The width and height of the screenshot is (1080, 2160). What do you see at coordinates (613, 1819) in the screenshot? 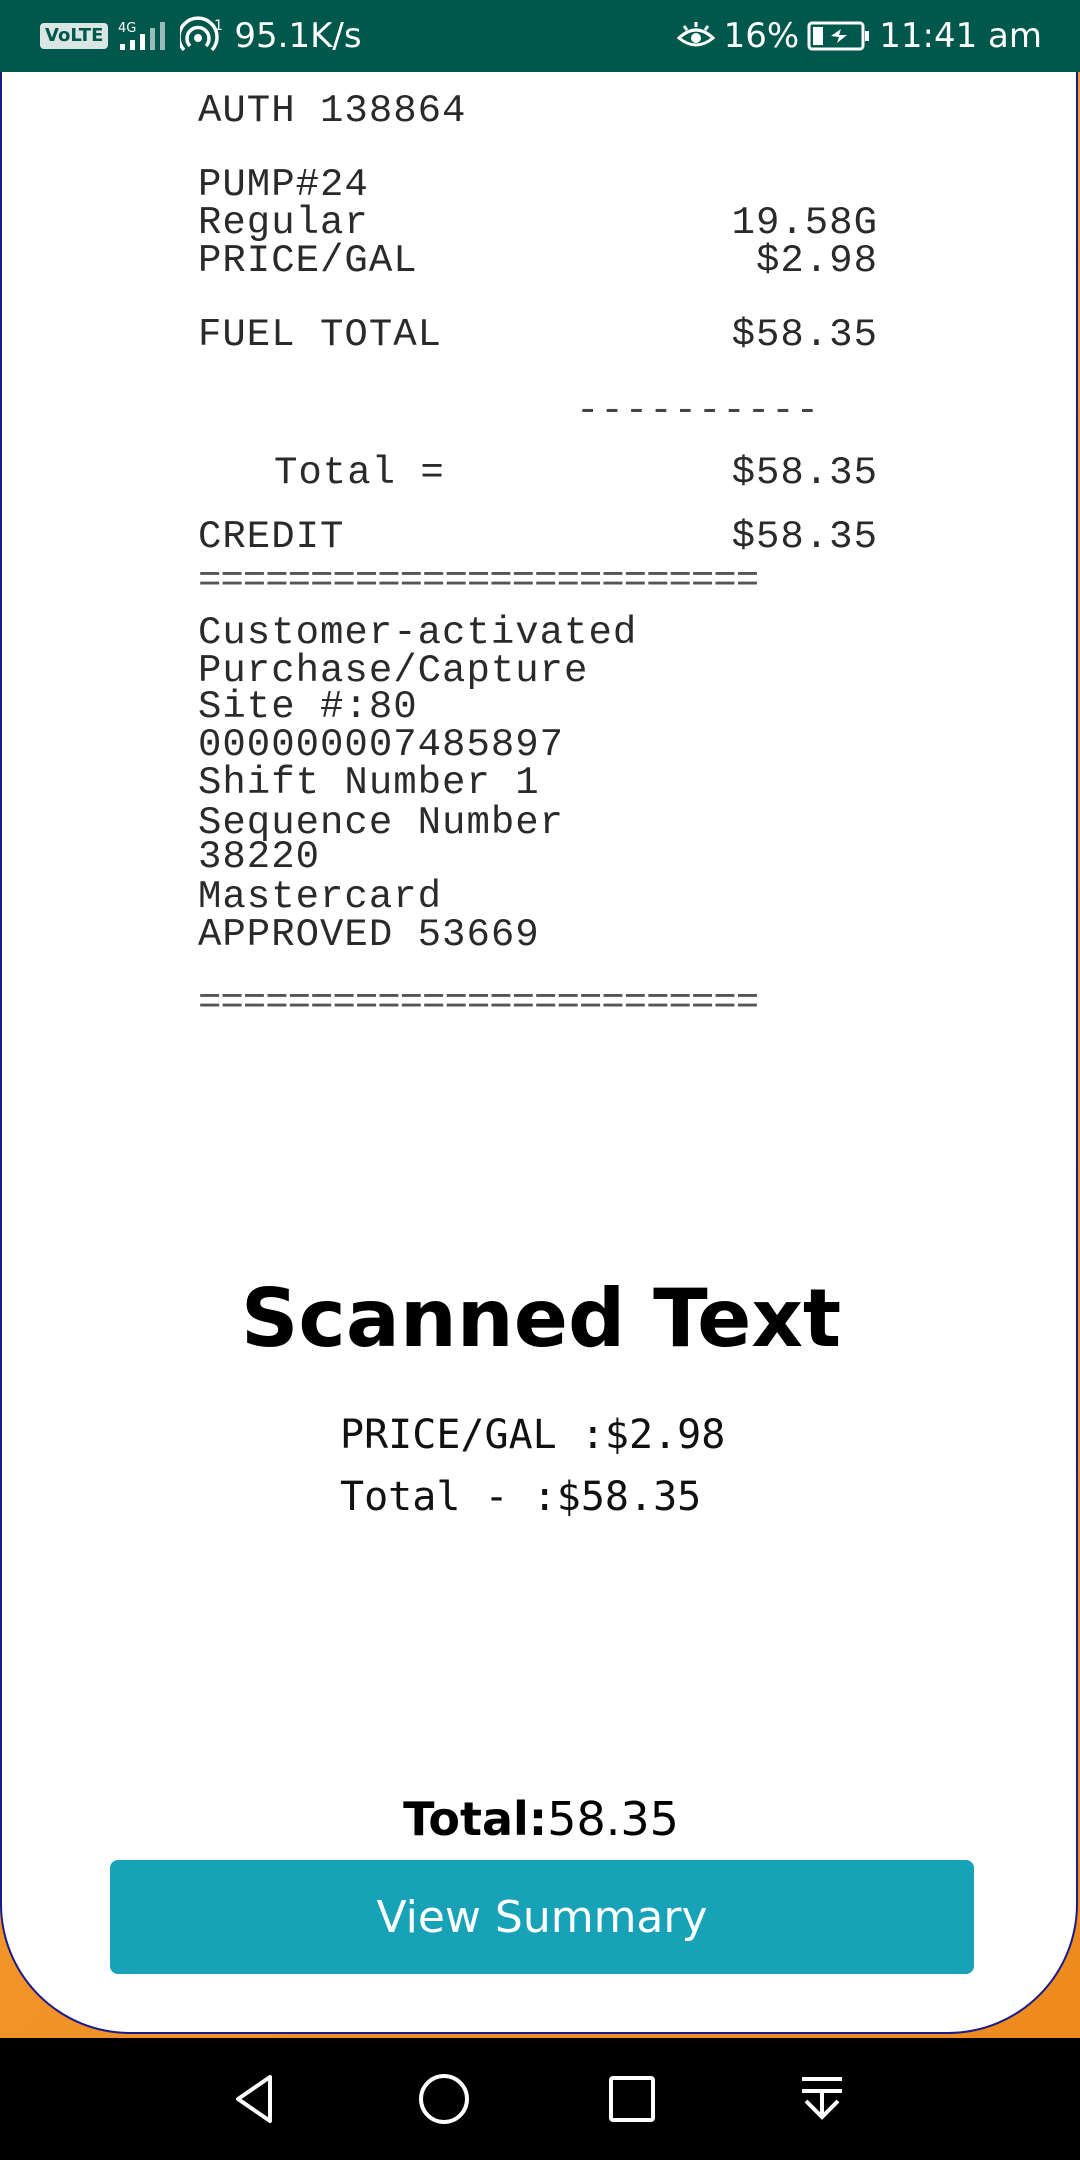
I see `total-value: 58.35` at bounding box center [613, 1819].